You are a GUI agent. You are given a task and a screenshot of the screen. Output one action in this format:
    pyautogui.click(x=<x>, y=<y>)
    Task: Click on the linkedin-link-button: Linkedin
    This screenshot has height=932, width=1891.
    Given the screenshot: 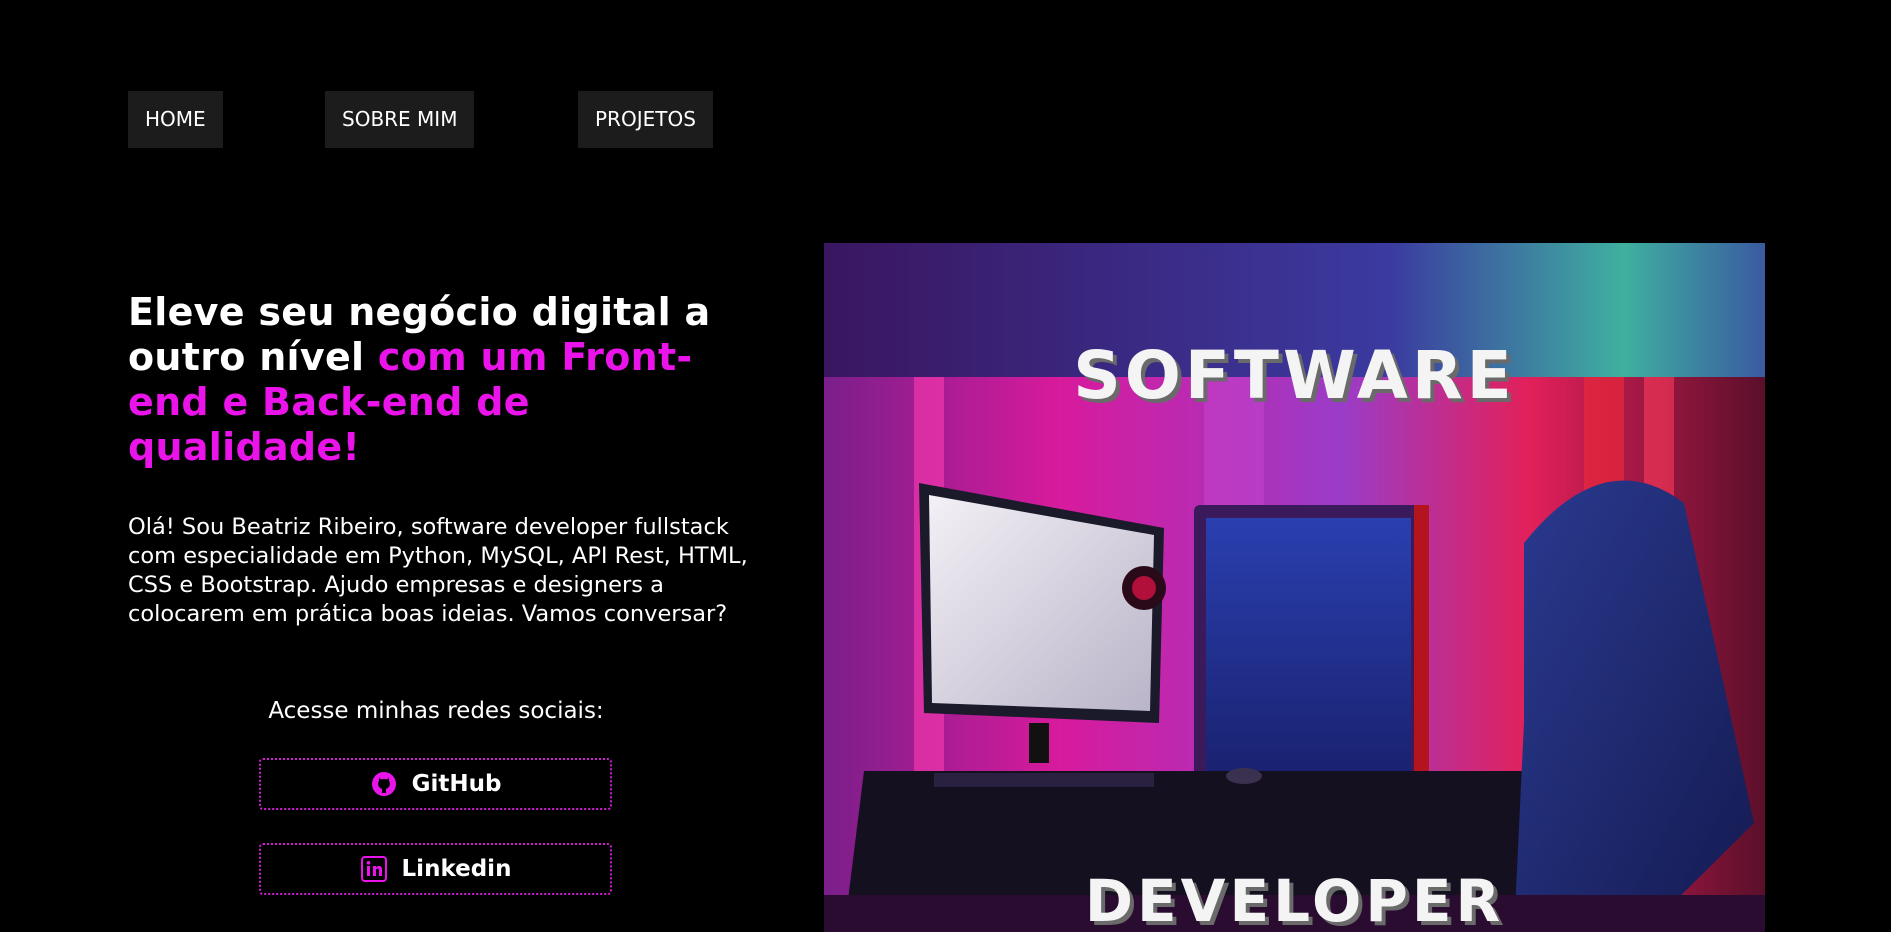 What is the action you would take?
    pyautogui.click(x=435, y=869)
    